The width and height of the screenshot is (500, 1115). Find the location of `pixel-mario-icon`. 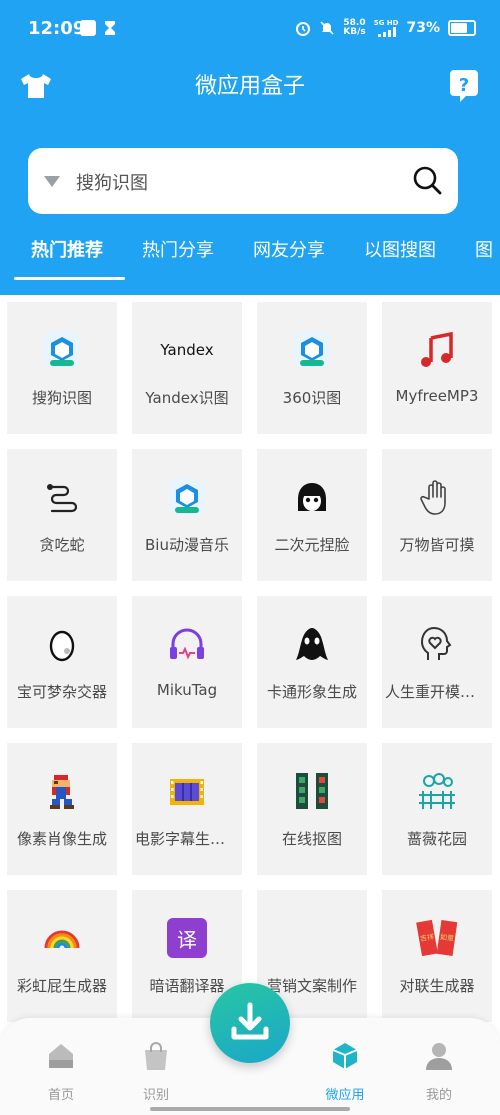

pixel-mario-icon is located at coordinates (62, 792).